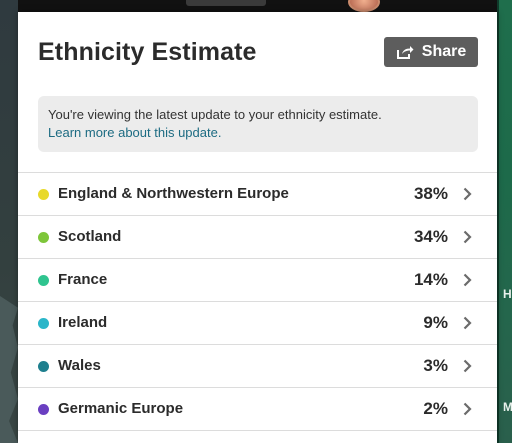 The image size is (512, 443). What do you see at coordinates (83, 279) in the screenshot?
I see `region-name: France` at bounding box center [83, 279].